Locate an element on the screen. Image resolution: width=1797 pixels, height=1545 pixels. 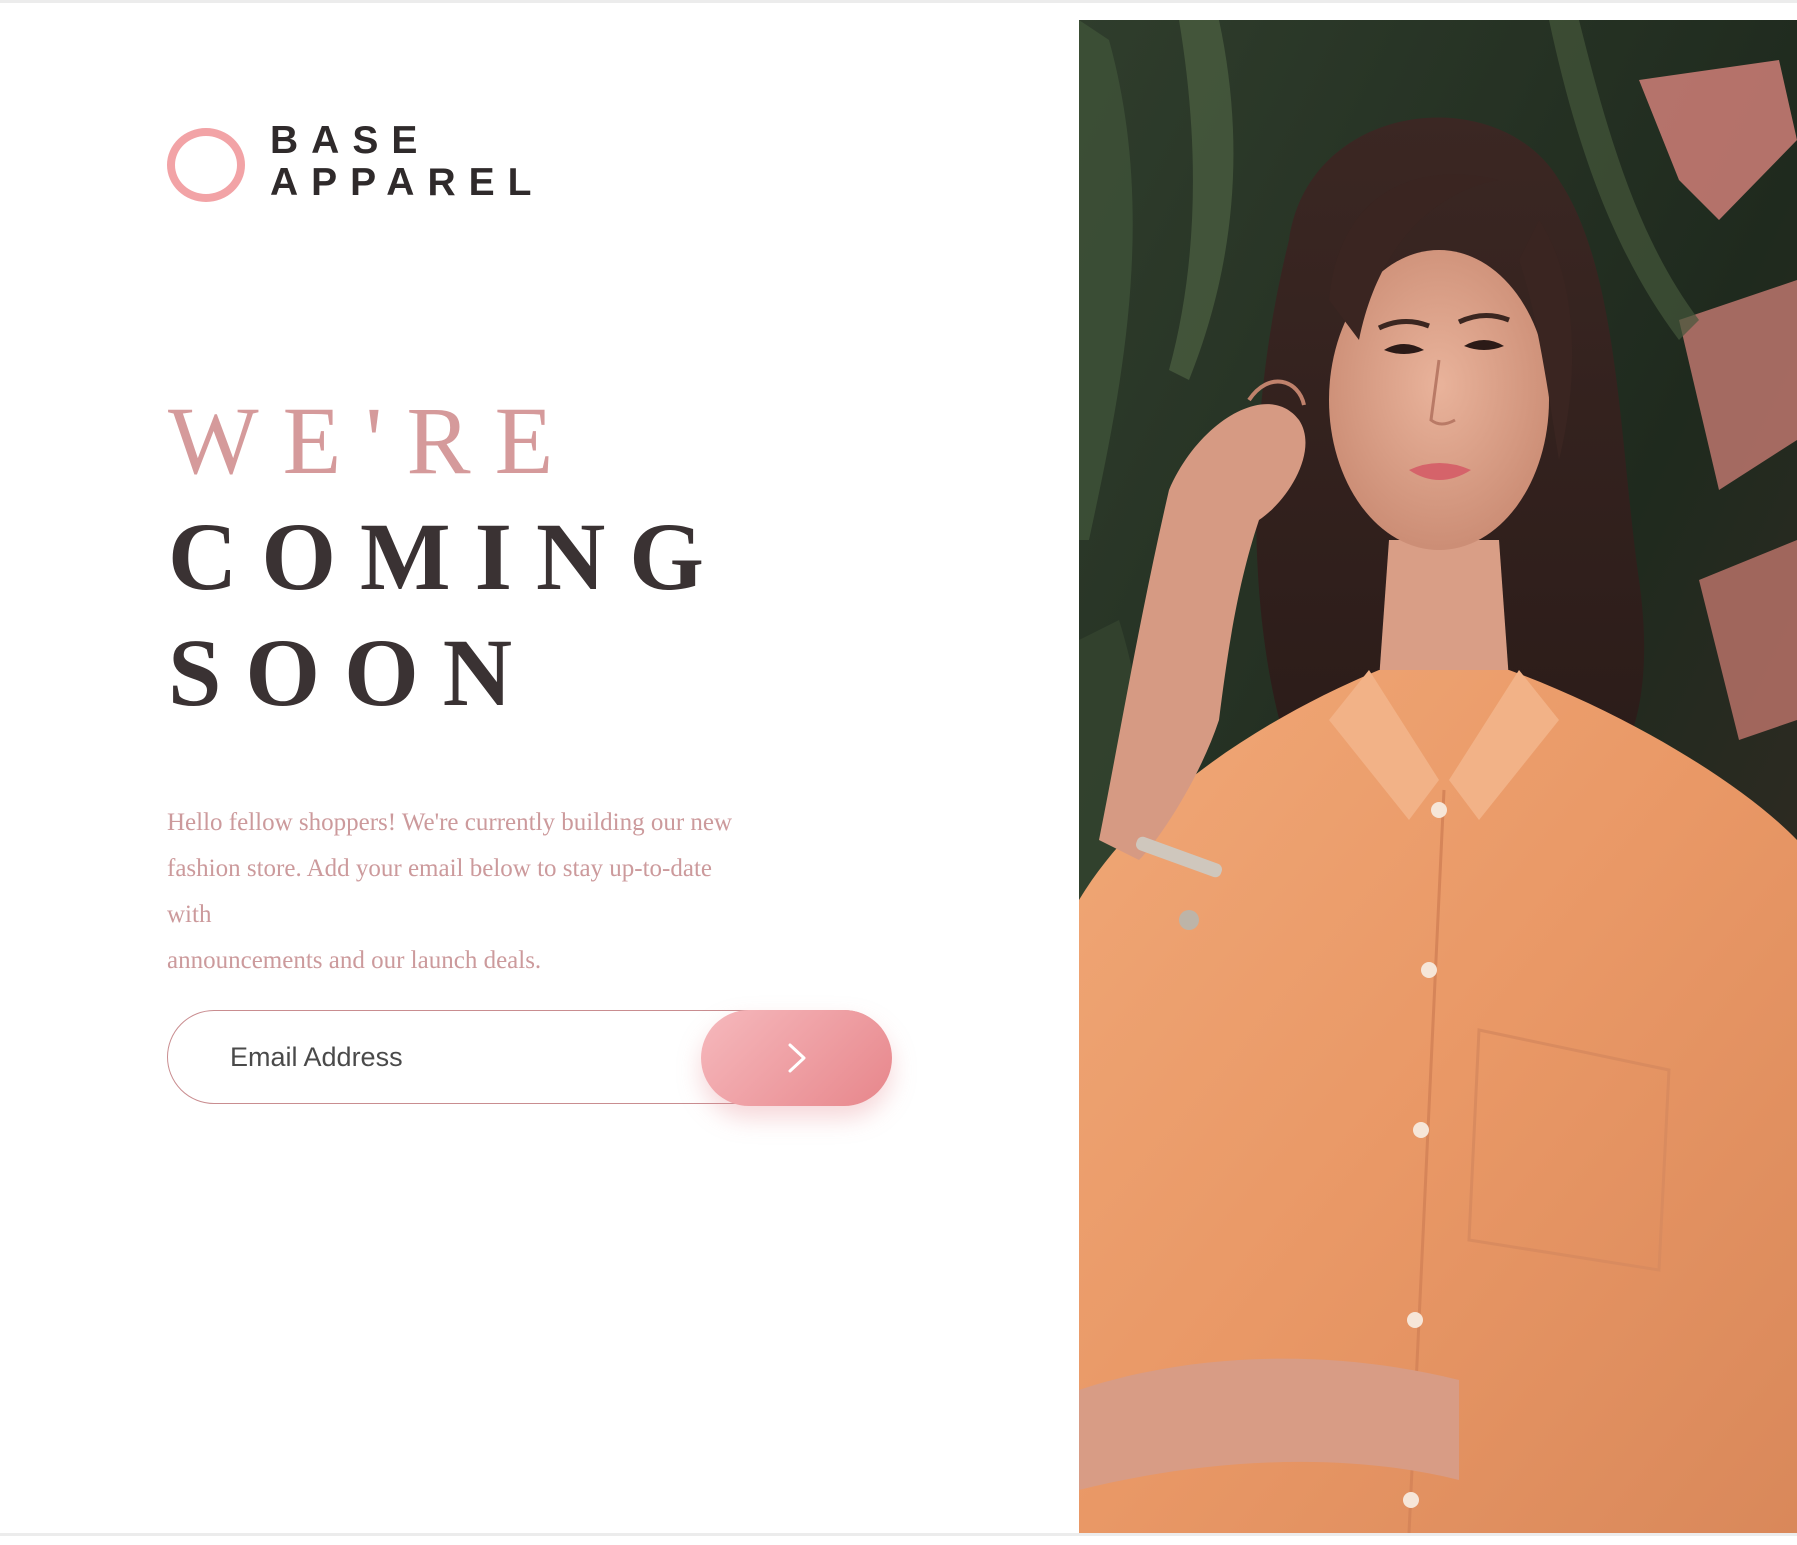
heading-line-soon: SOON is located at coordinates (352, 672).